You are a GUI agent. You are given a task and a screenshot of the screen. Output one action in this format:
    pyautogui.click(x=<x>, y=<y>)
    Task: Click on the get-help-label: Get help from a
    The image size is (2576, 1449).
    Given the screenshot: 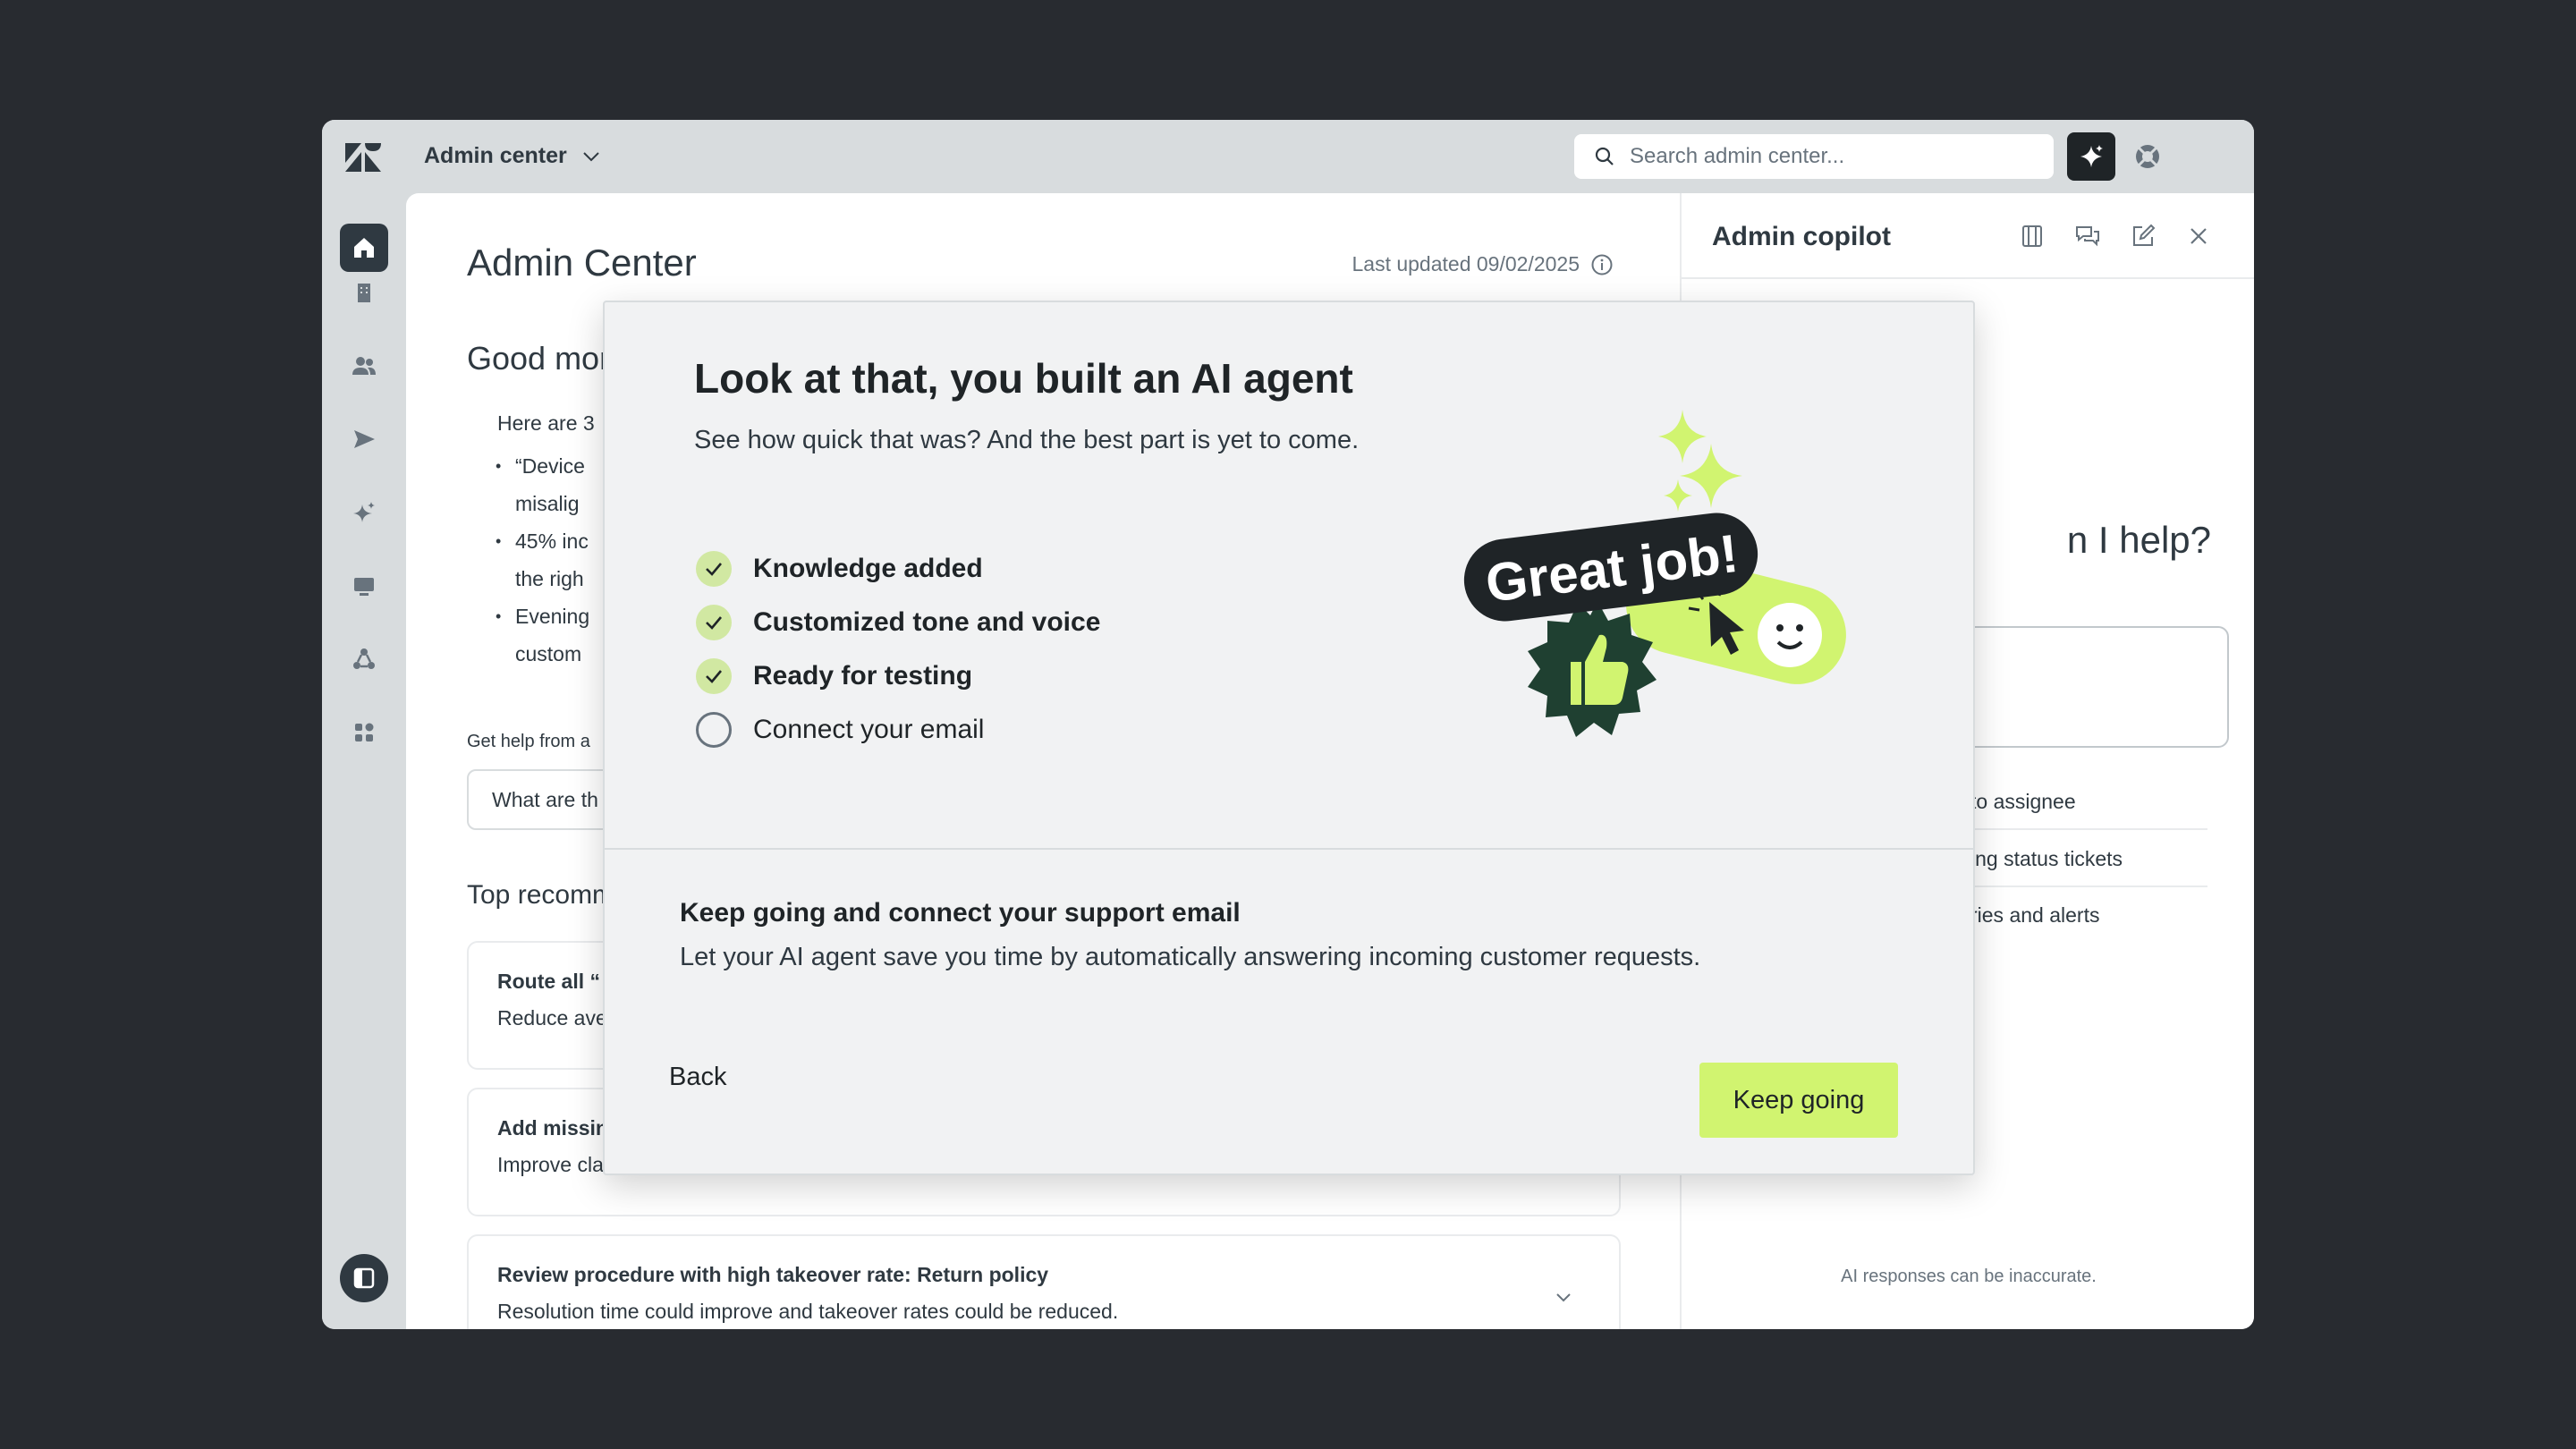 What is the action you would take?
    pyautogui.click(x=528, y=741)
    